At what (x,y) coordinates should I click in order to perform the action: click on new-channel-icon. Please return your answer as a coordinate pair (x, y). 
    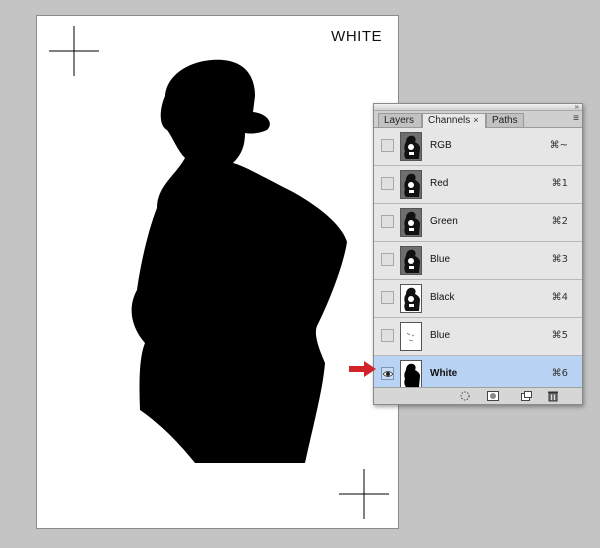
    Looking at the image, I should click on (526, 396).